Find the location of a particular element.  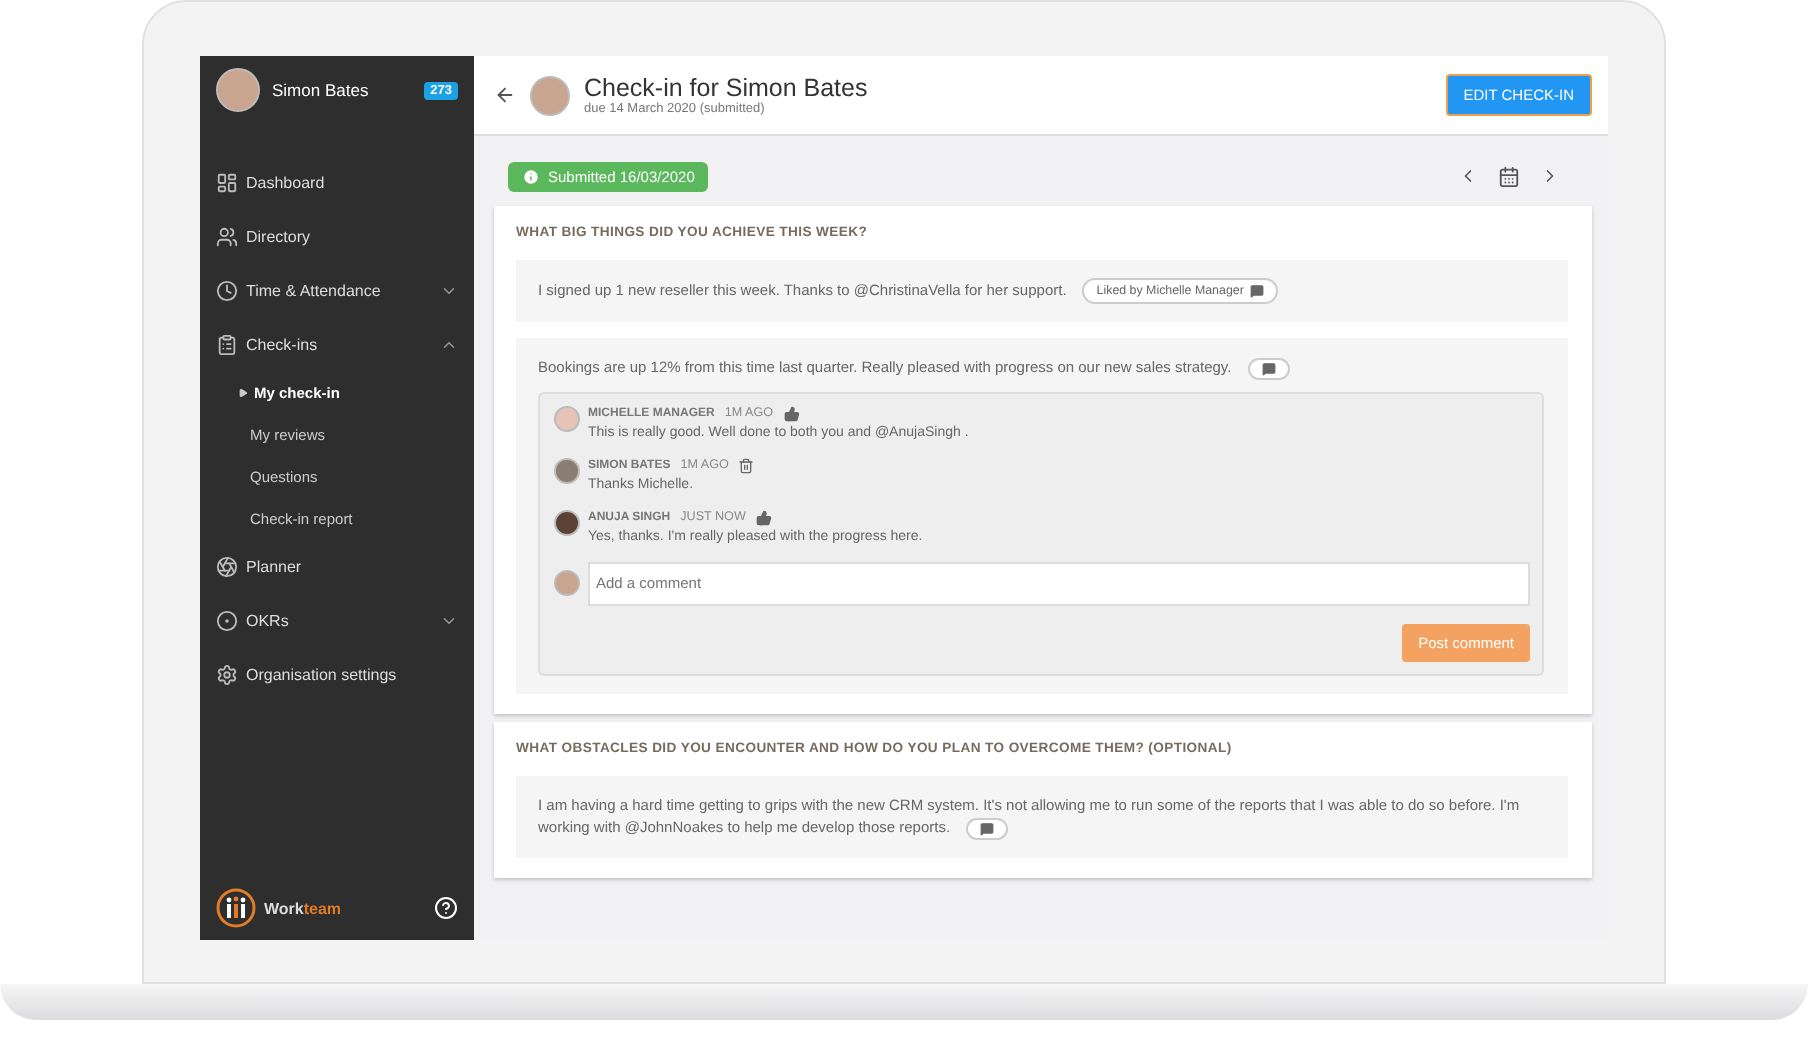

pointer-icon is located at coordinates (243, 393).